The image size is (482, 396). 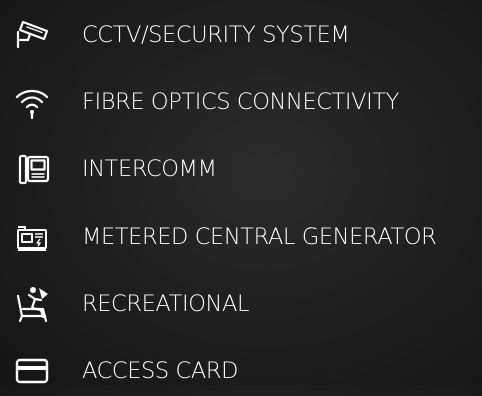 What do you see at coordinates (241, 169) in the screenshot?
I see `amenity-item-intercom: INTERCOMM` at bounding box center [241, 169].